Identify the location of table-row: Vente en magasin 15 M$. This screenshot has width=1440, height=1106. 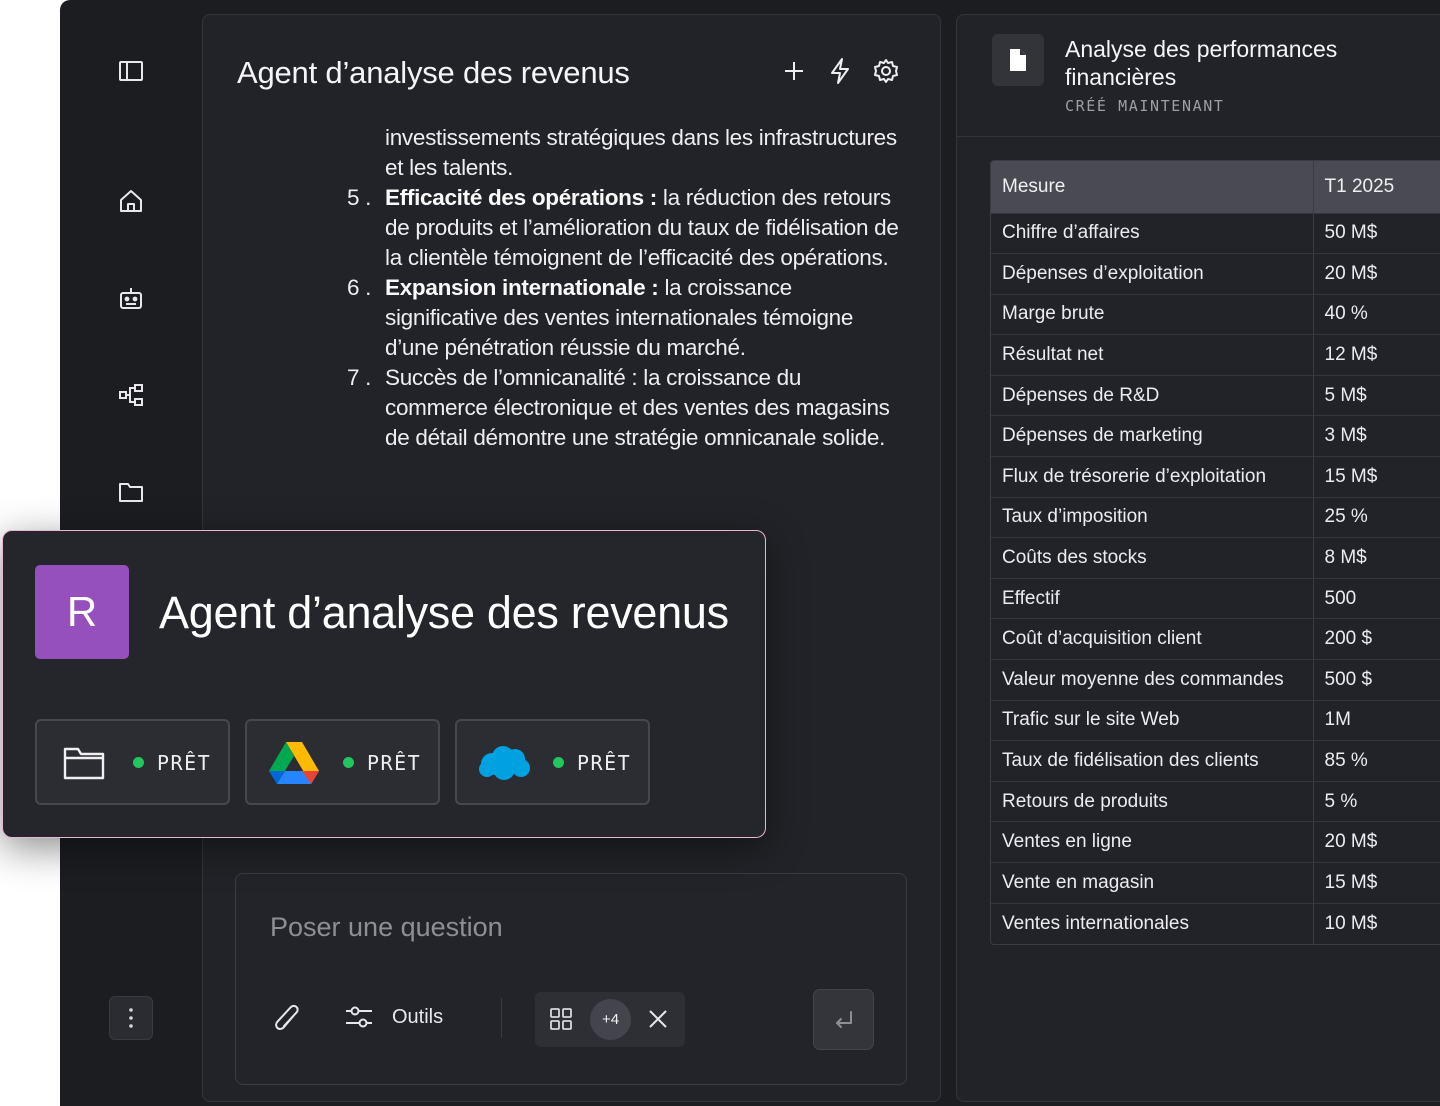
(1215, 883).